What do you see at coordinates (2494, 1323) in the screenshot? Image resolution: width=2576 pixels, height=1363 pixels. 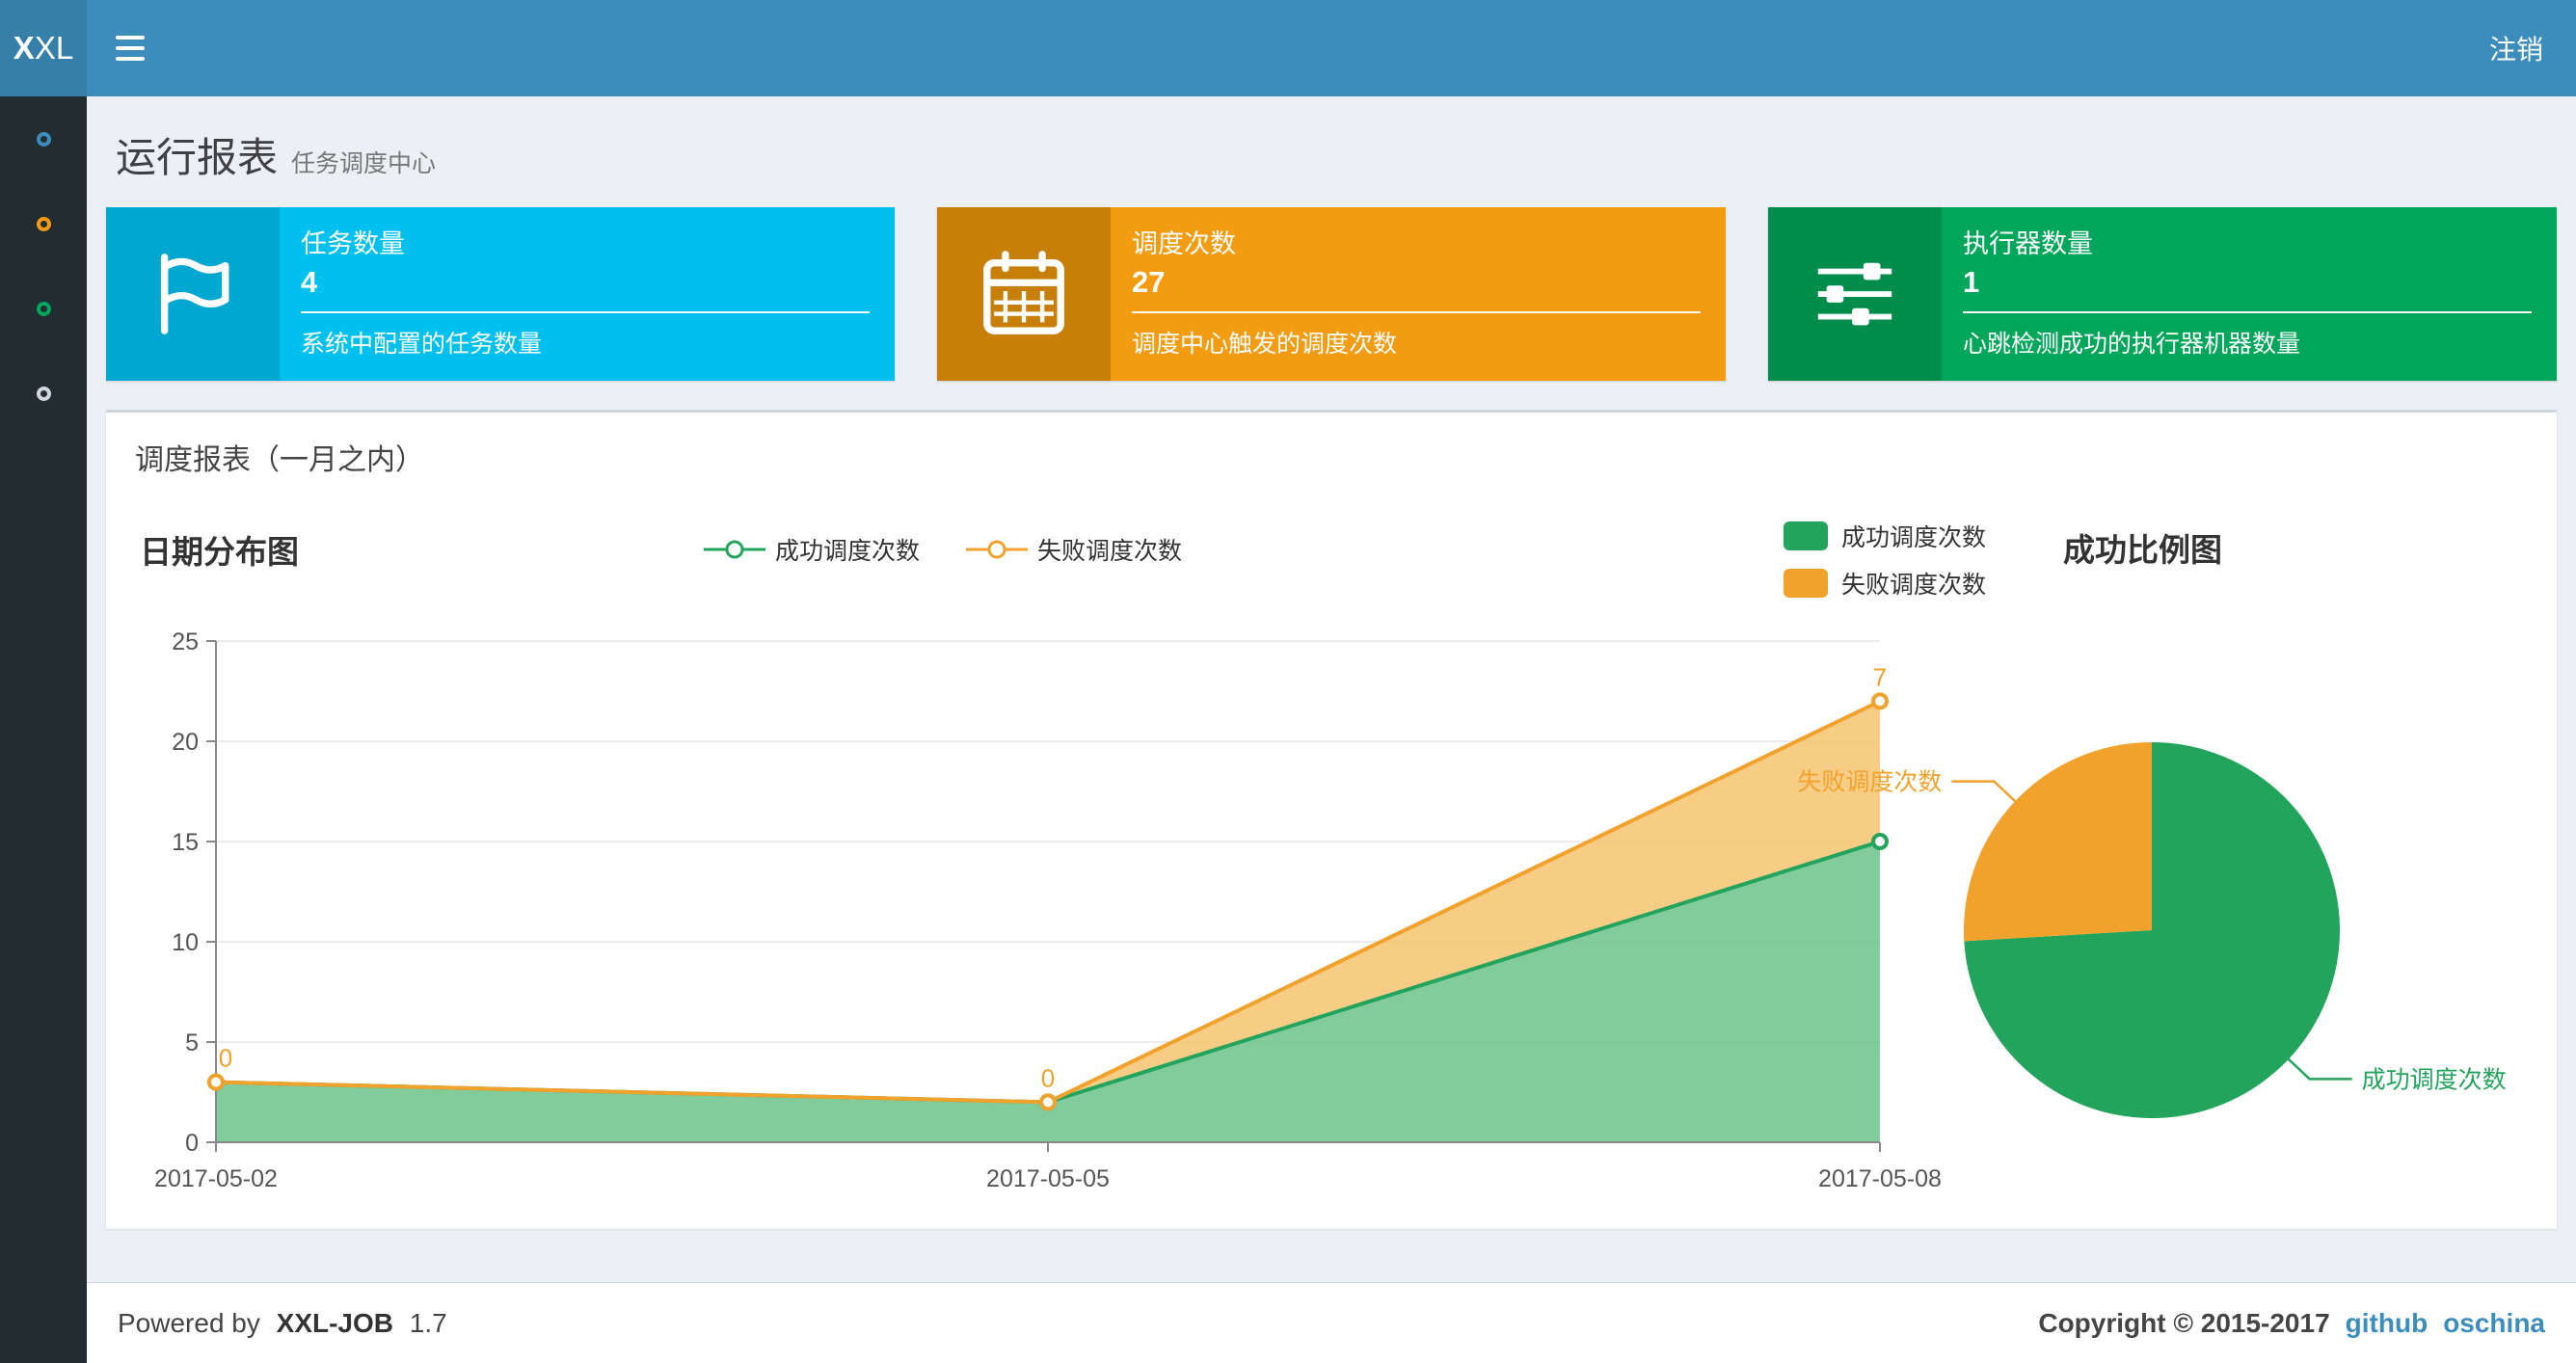 I see `oschina-link: oschina` at bounding box center [2494, 1323].